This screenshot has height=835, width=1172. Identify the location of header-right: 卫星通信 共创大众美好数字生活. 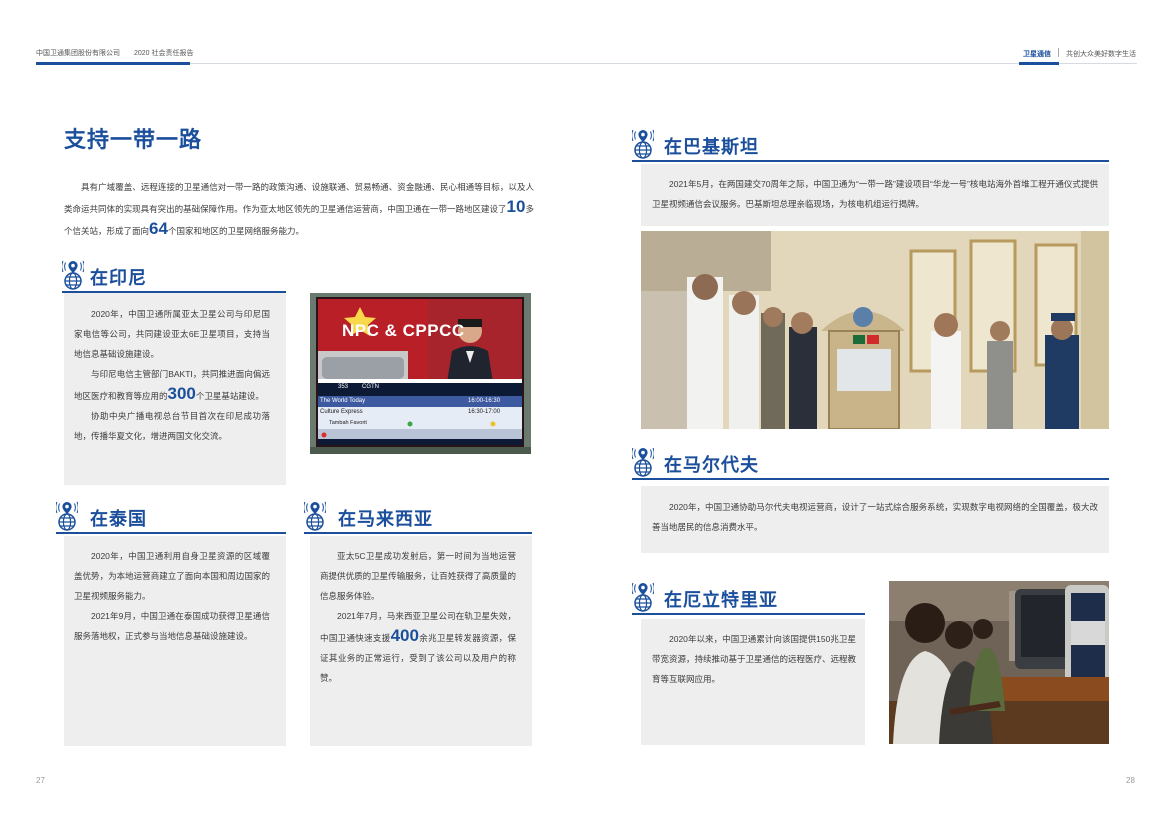
(1079, 53).